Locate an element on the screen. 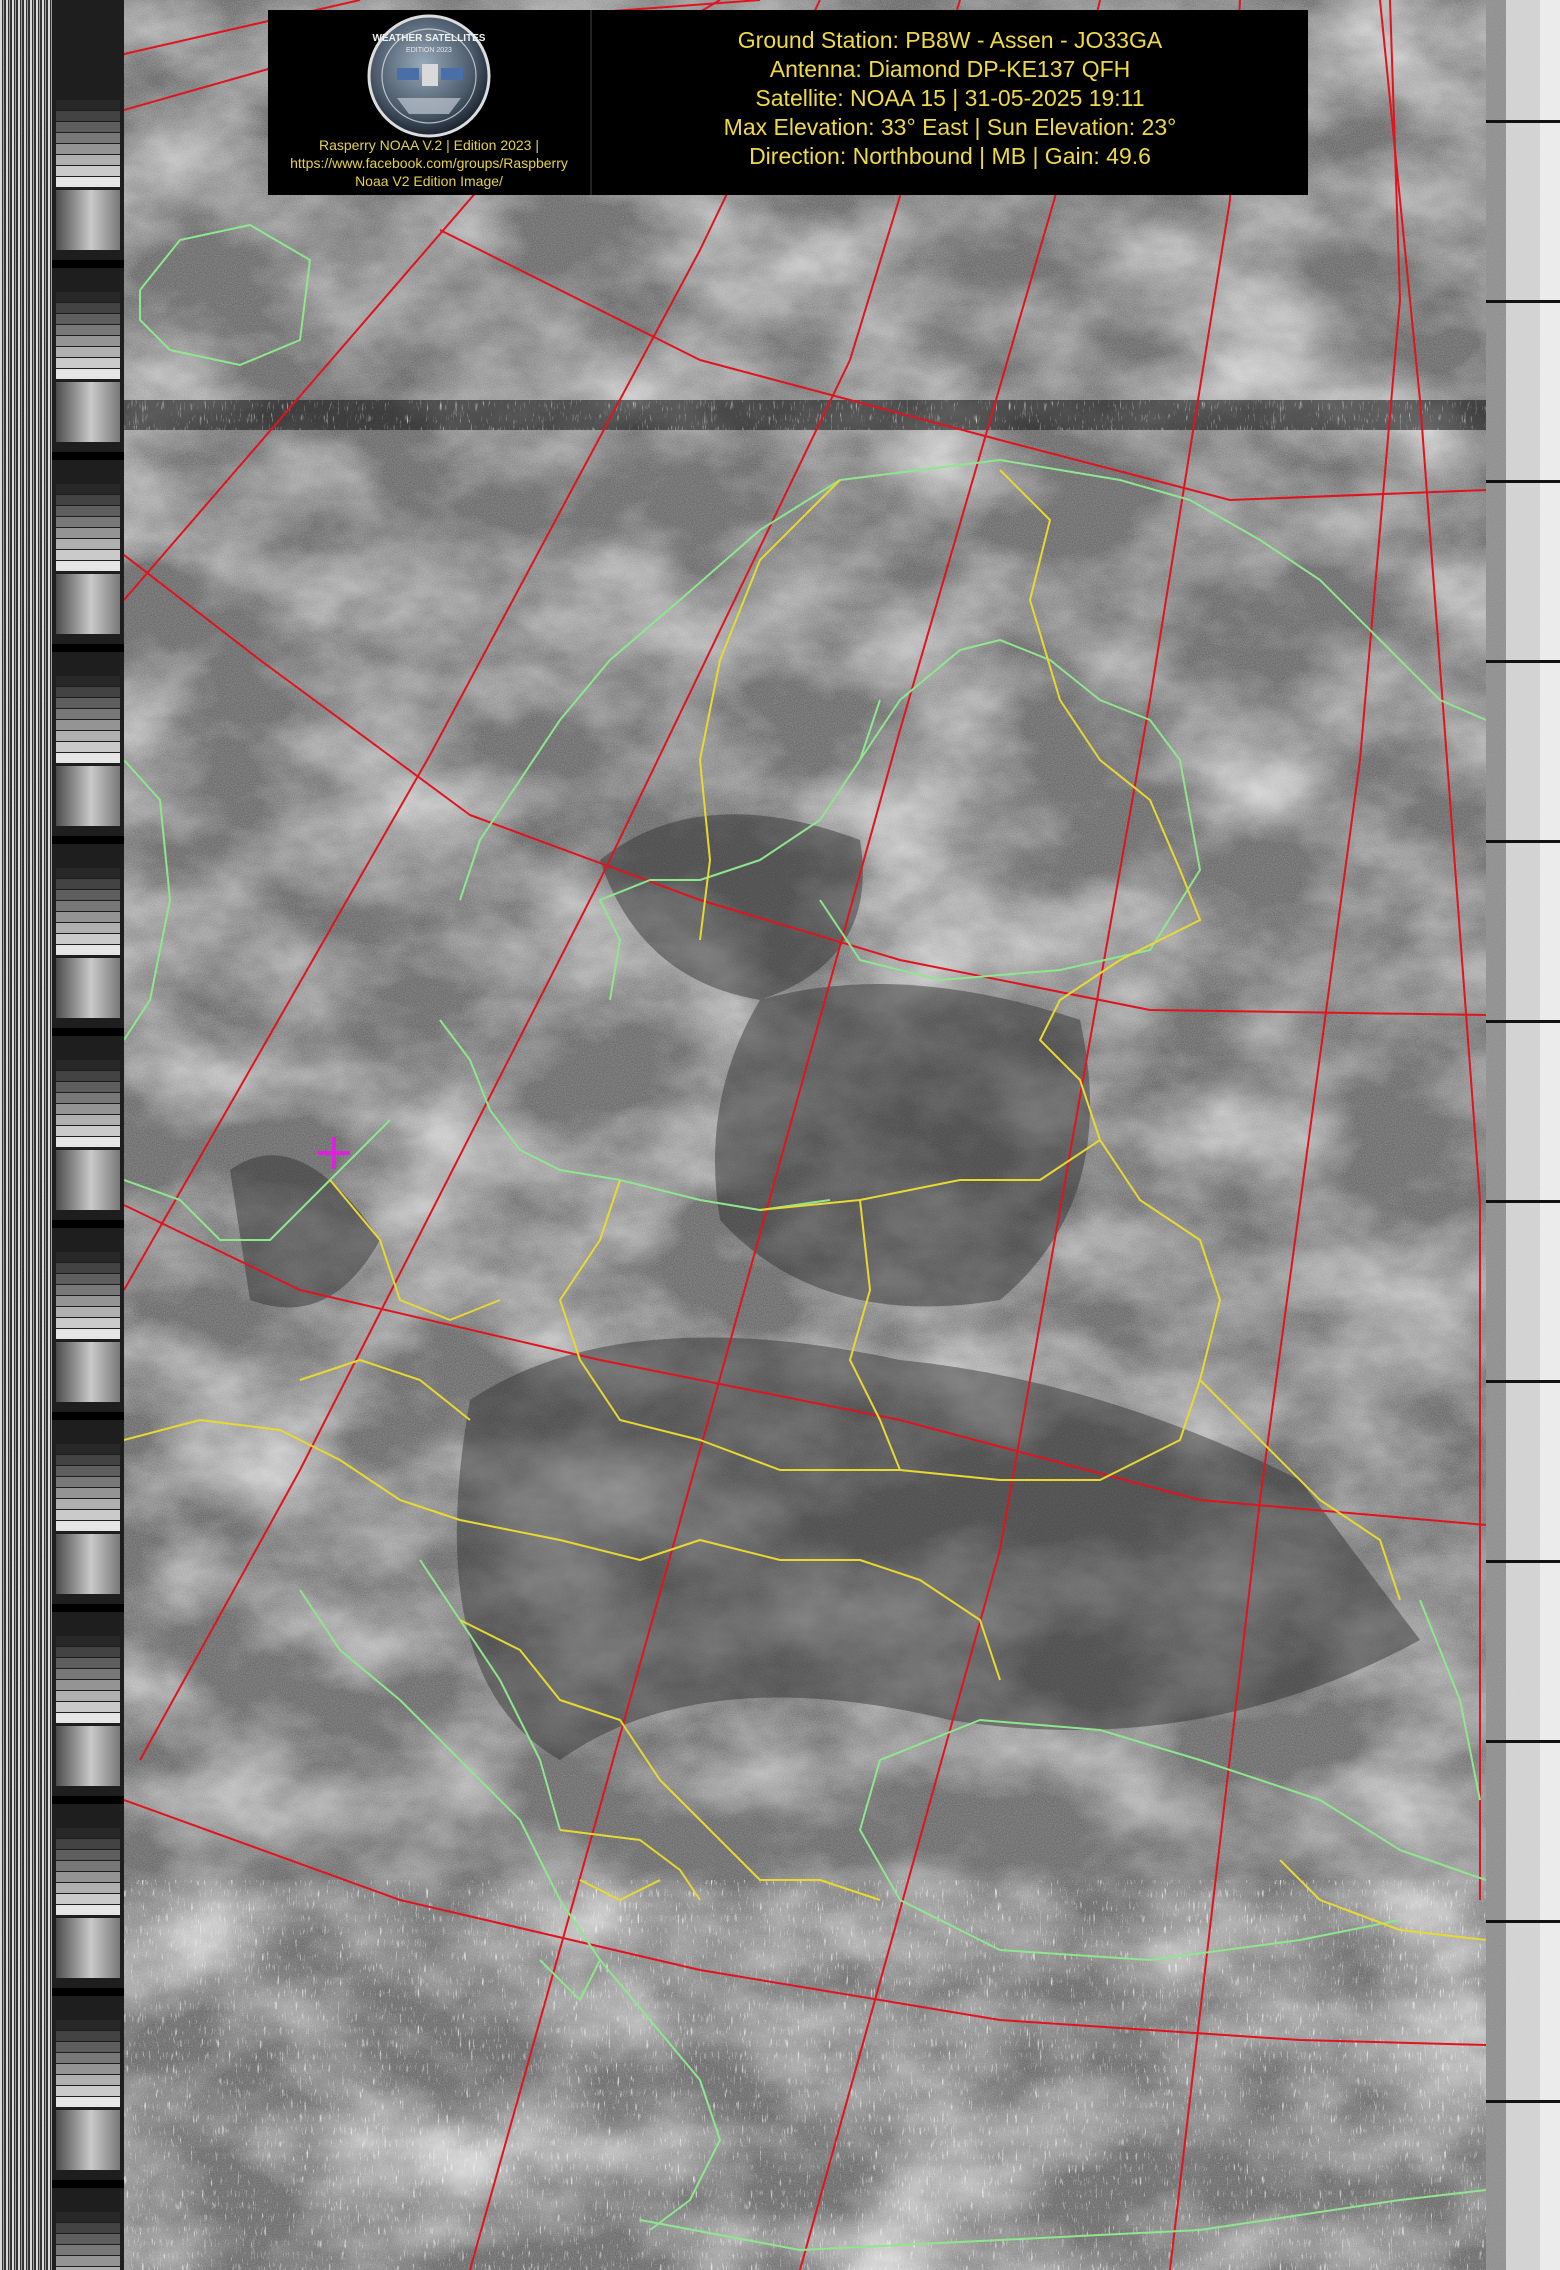 This screenshot has height=2270, width=1560. telemetry-wedges is located at coordinates (88, 1135).